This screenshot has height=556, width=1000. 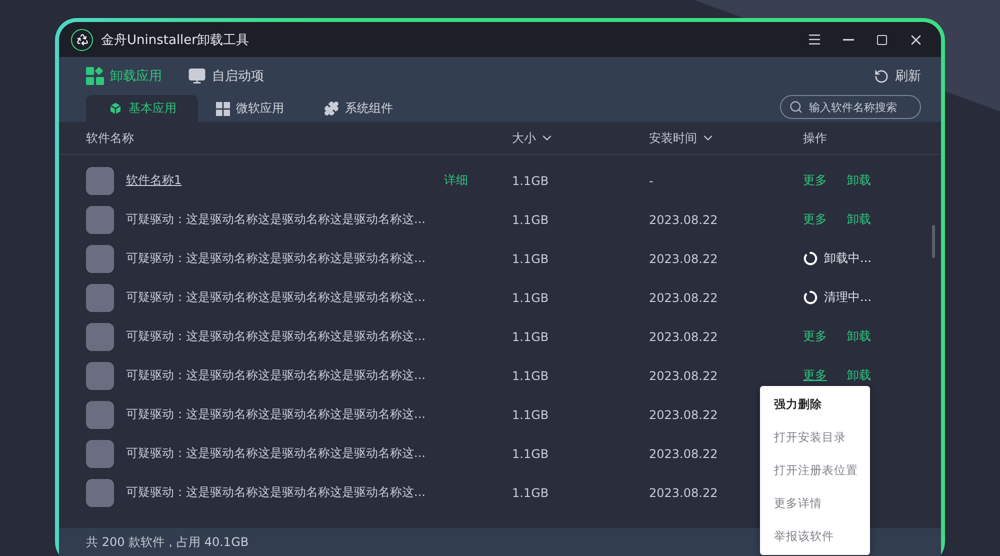 I want to click on app-name: 软件名称1, so click(x=154, y=180).